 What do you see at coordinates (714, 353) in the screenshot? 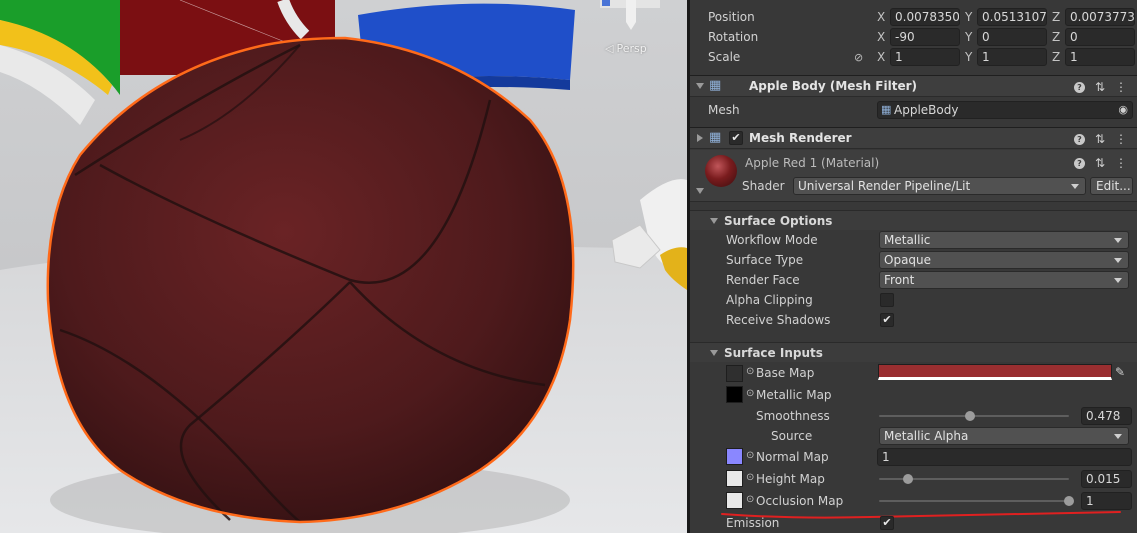
I see `surface-inputs-foldout-icon` at bounding box center [714, 353].